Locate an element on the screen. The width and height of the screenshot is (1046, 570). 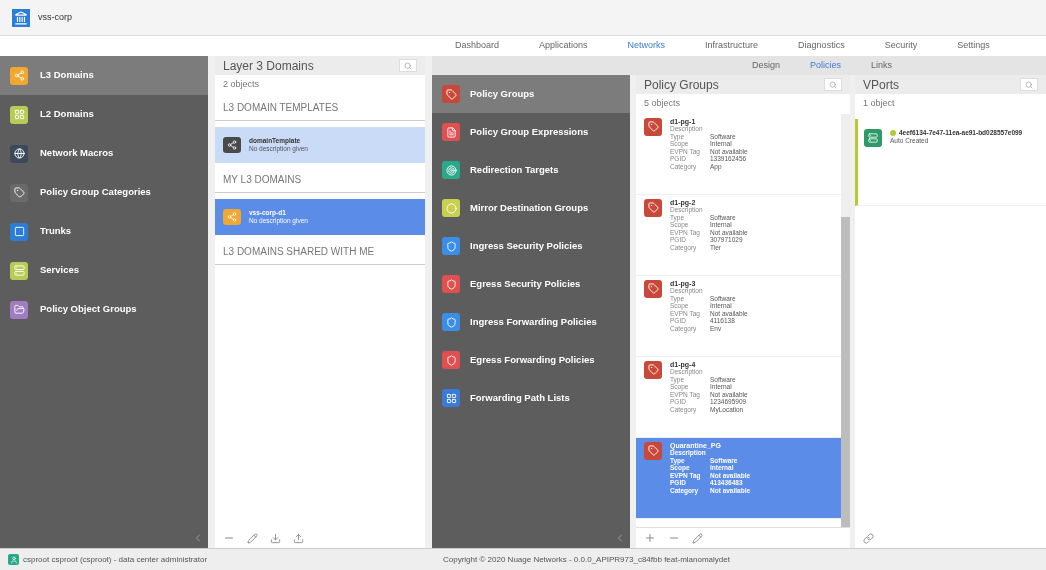
nav-tab: Networks is located at coordinates (646, 46).